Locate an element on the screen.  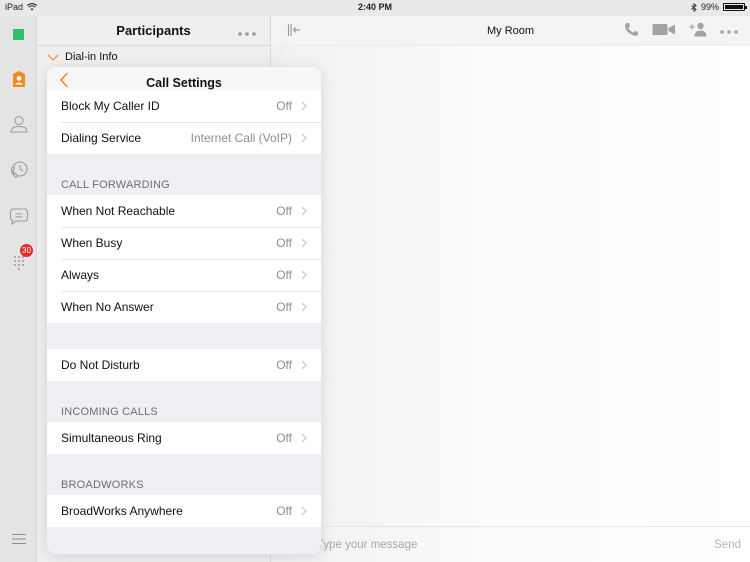
audio-call-button is located at coordinates (631, 31).